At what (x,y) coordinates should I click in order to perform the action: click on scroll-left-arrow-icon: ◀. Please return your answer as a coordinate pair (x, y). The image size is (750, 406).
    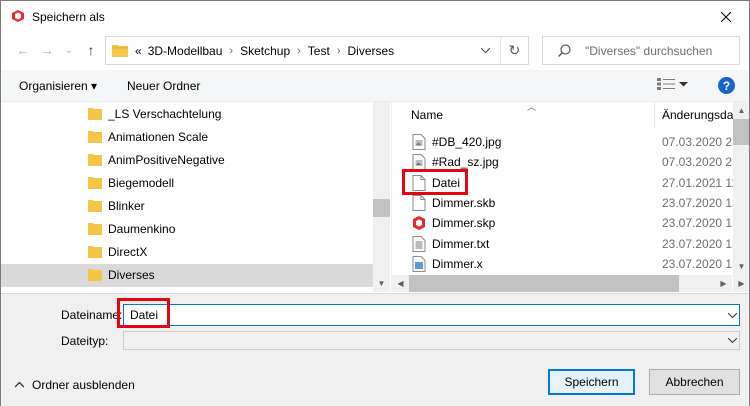
    Looking at the image, I should click on (400, 283).